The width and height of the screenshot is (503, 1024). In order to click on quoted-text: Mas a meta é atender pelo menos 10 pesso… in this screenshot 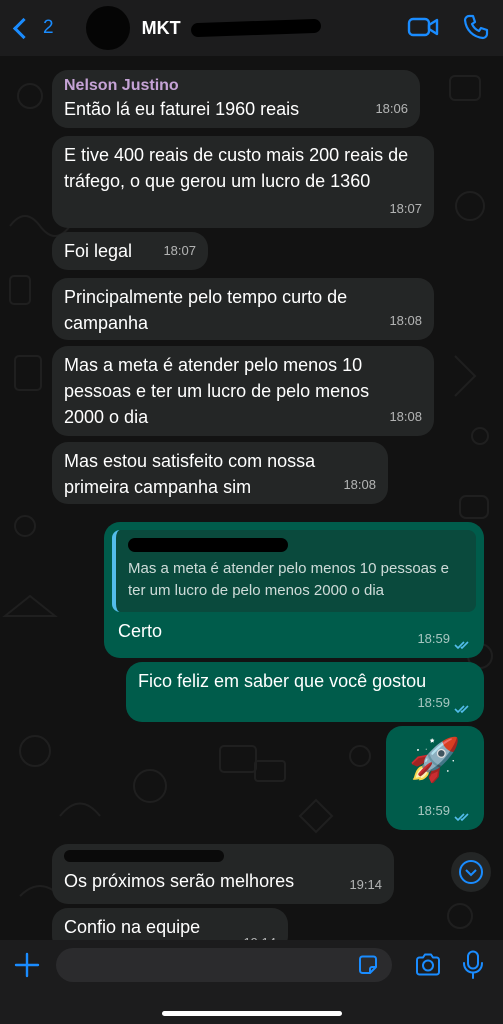, I will do `click(289, 579)`.